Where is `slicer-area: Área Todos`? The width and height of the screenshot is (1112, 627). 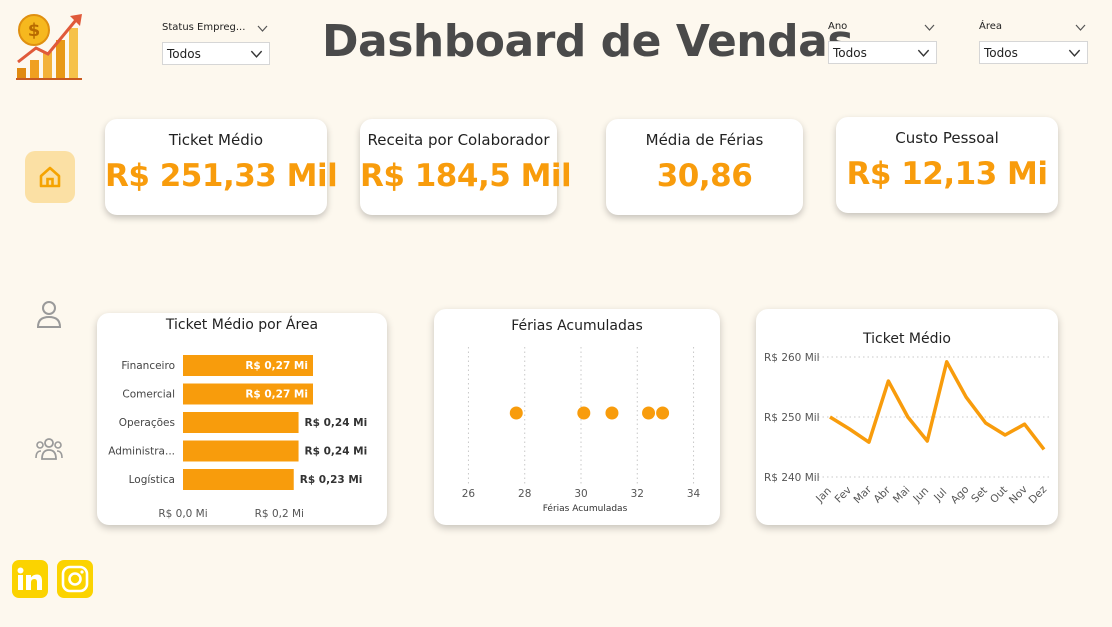
slicer-area: Área Todos is located at coordinates (1033, 43).